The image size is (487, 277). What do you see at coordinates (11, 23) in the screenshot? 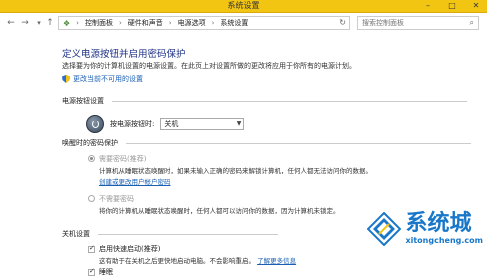
I see `back-arrow-icon: ←` at bounding box center [11, 23].